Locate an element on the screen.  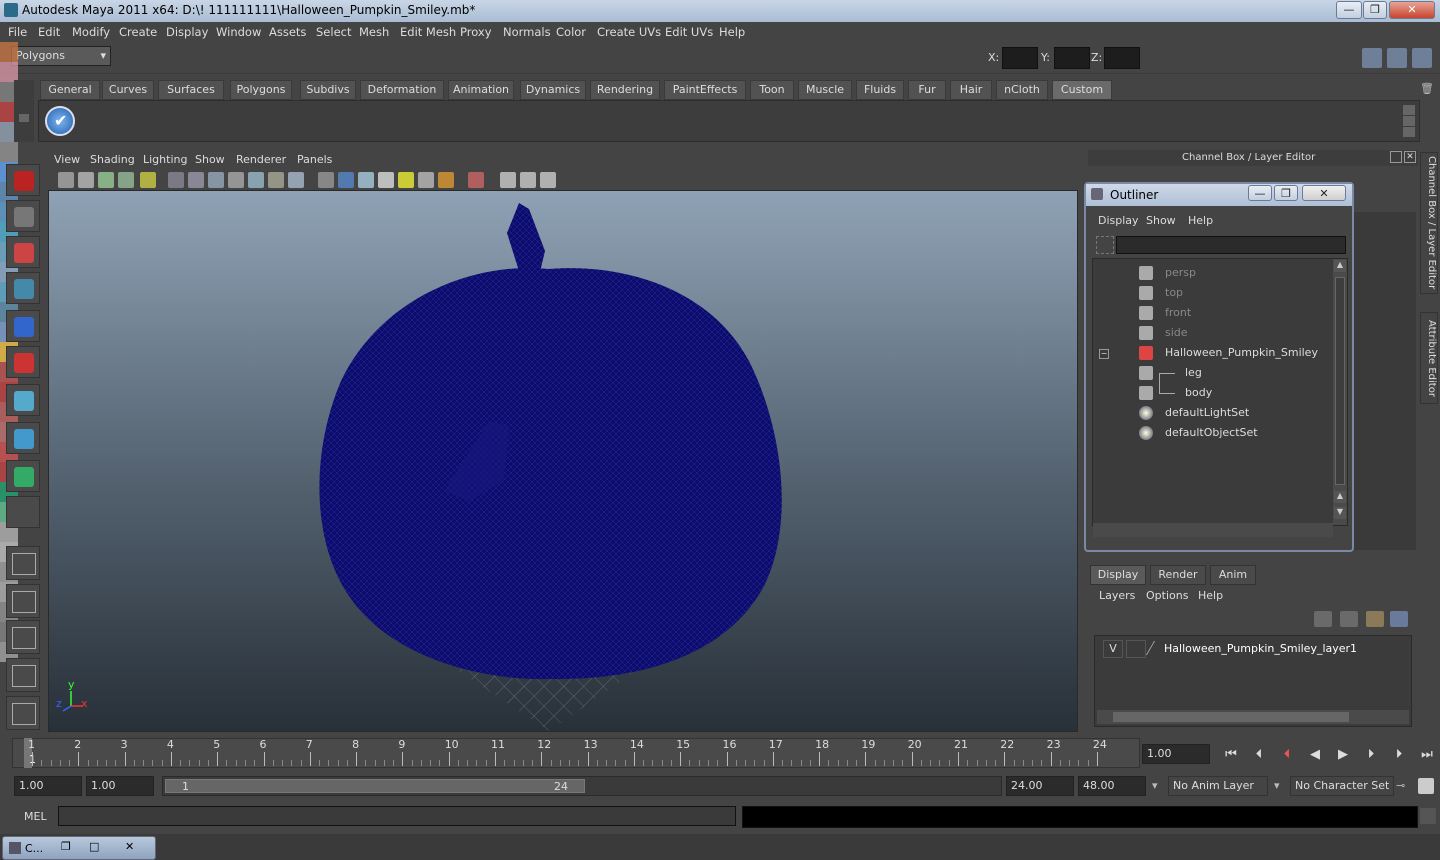
step-forward-frame-icon: ⏵ is located at coordinates (1371, 755).